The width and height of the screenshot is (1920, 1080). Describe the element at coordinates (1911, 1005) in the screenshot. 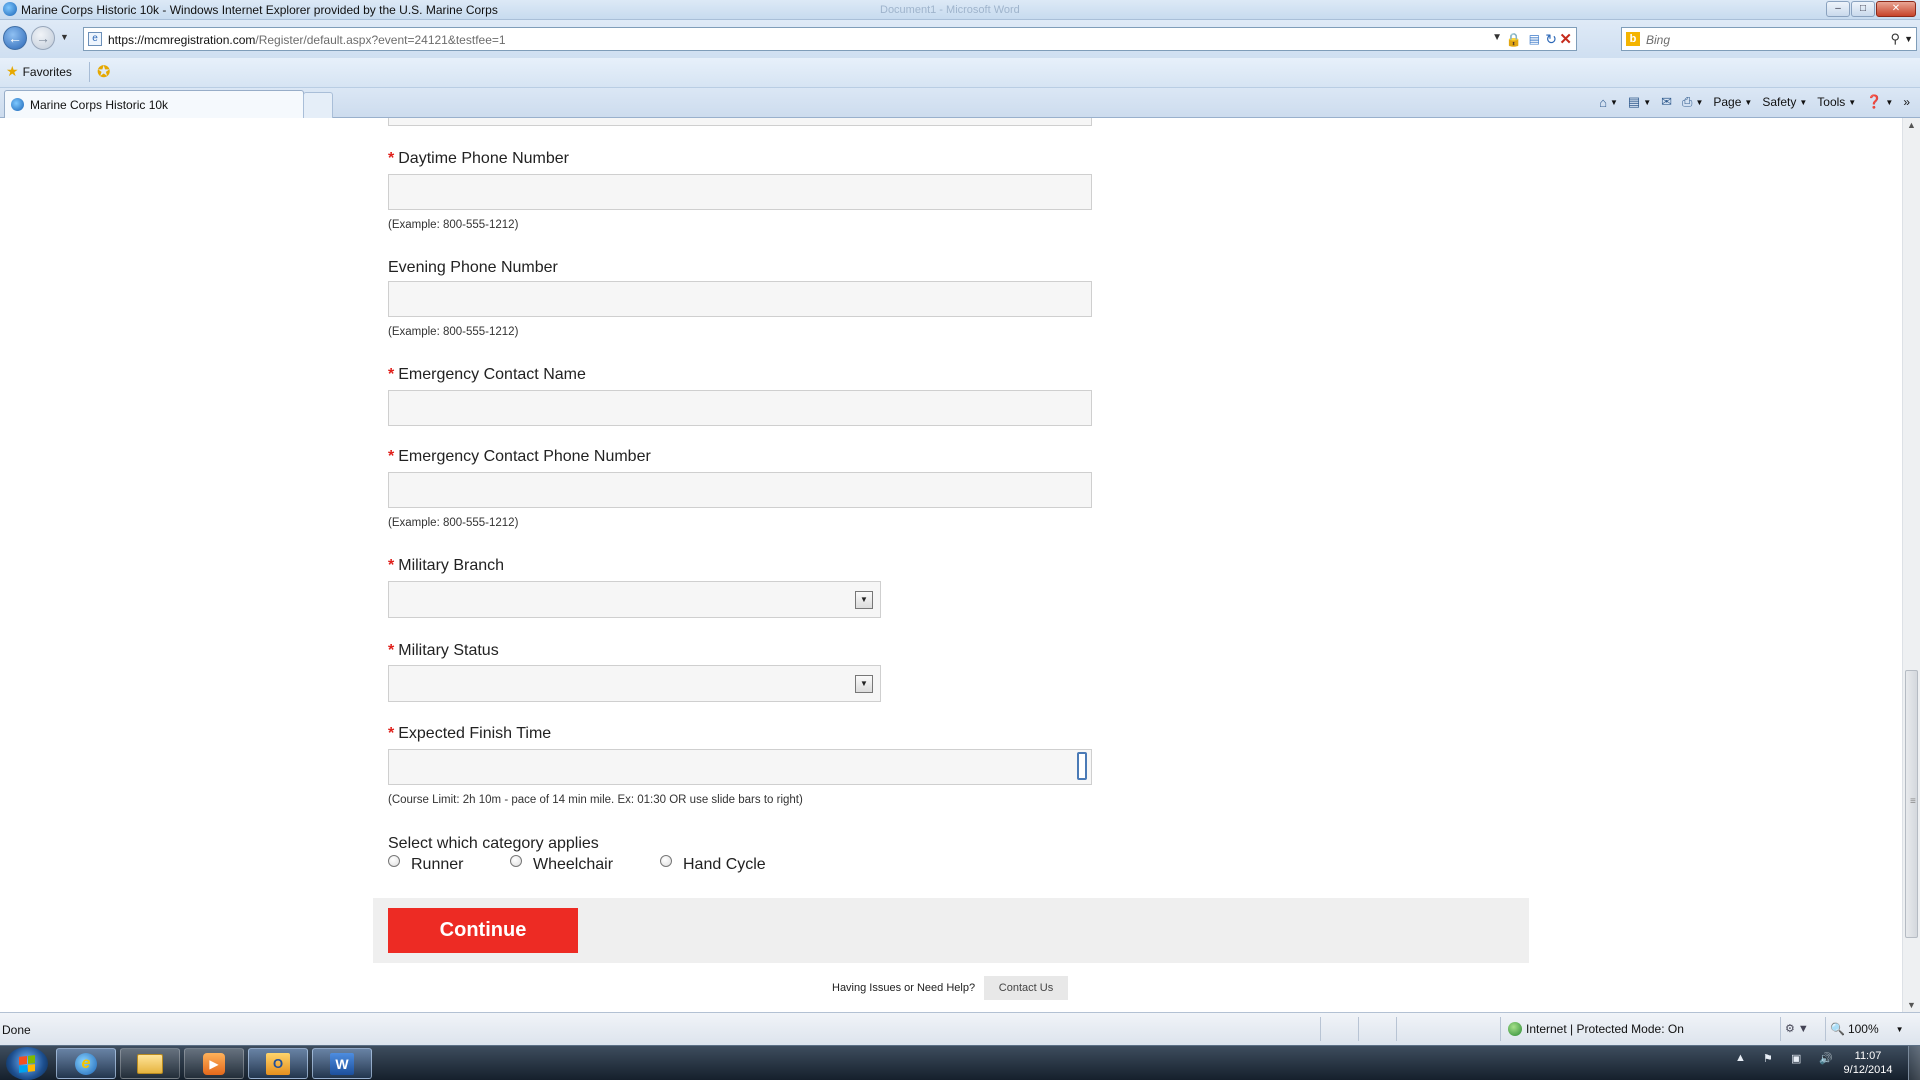

I see `scroll-down-icon: ▼` at that location.